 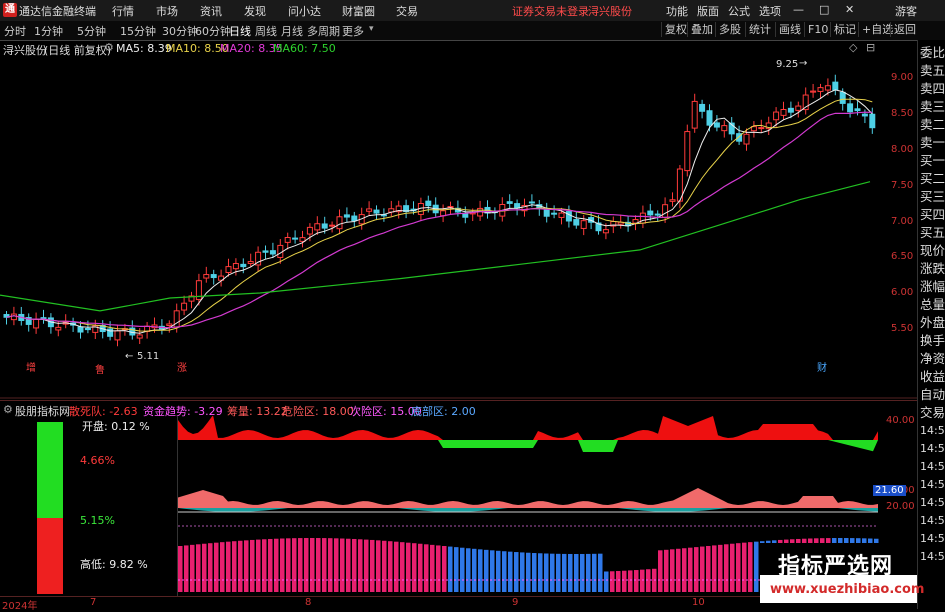 I want to click on hilo-label: 高低: 9.82 %, so click(x=114, y=564).